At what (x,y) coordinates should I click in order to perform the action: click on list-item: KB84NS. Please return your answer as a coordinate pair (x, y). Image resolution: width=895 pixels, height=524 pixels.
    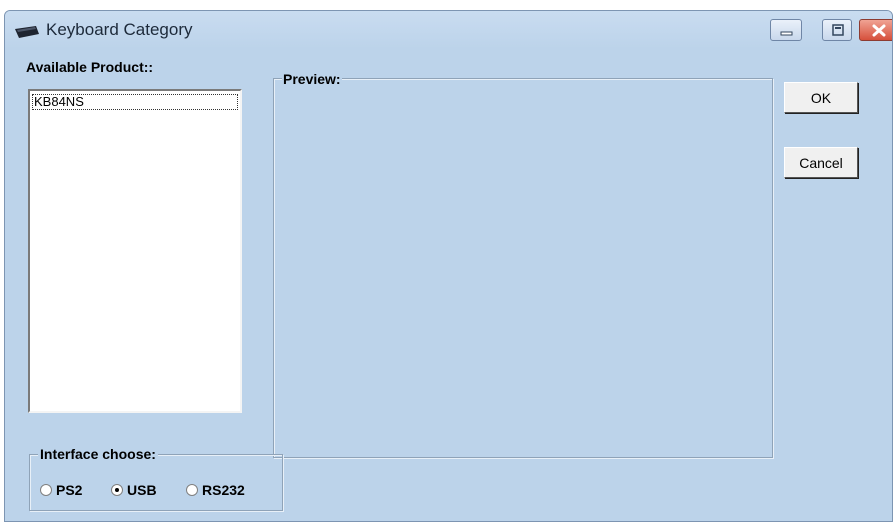
    Looking at the image, I should click on (135, 102).